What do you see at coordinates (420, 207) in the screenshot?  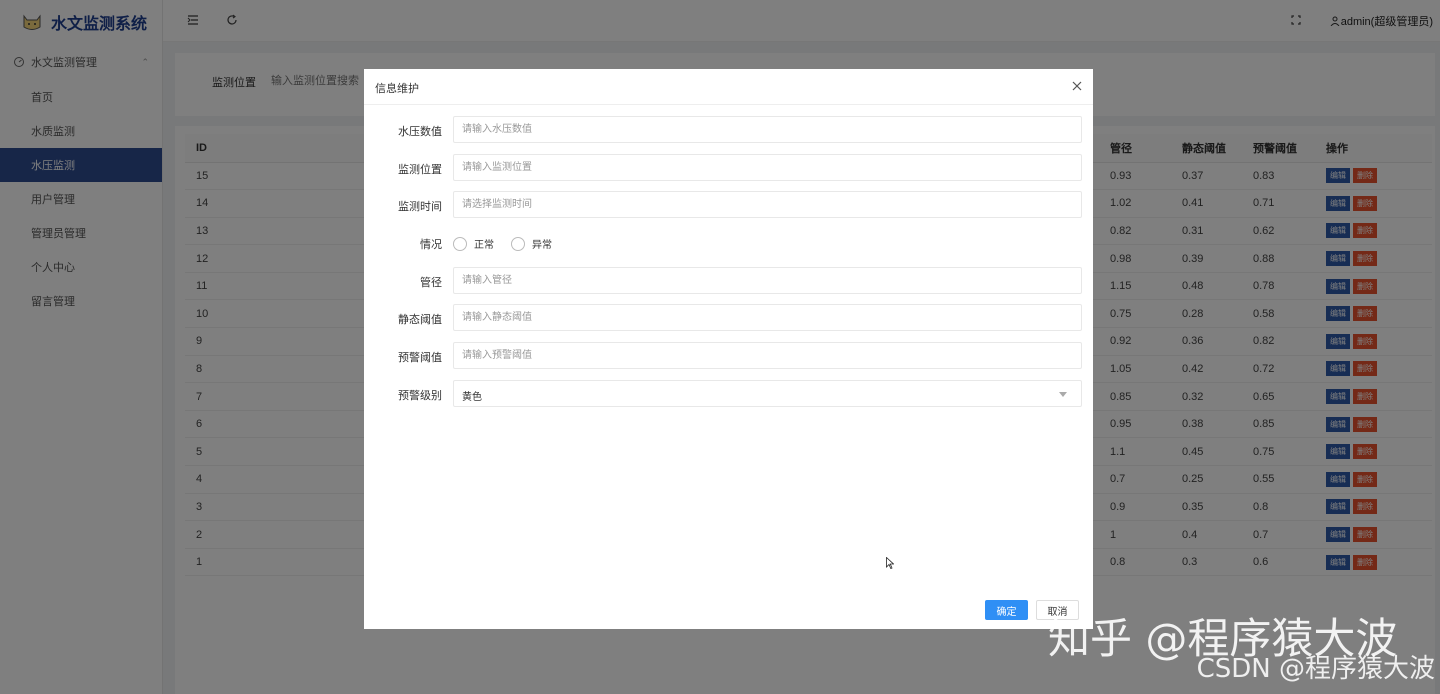 I see `time-label: 监测时间` at bounding box center [420, 207].